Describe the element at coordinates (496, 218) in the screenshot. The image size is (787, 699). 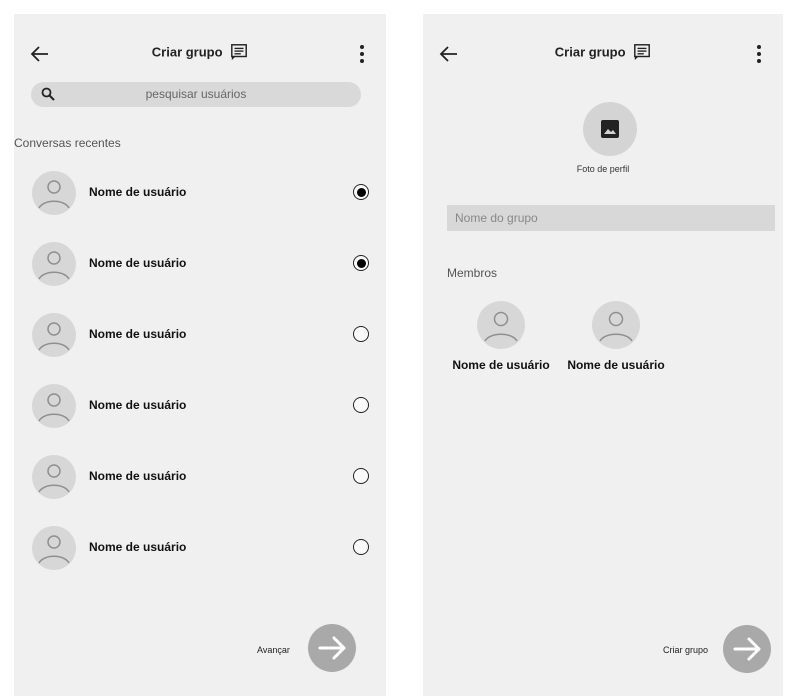
I see `group-name-placeholder: Nome do grupo` at that location.